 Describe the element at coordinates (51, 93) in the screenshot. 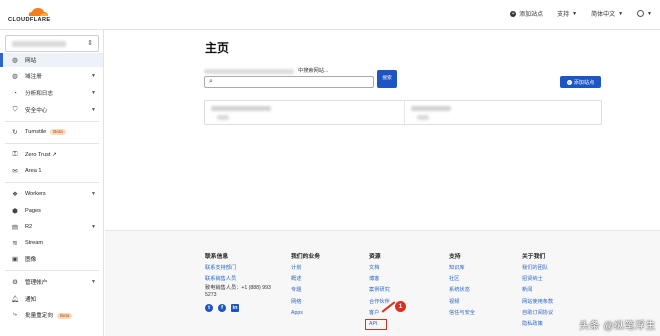

I see `sidebar-item-analytics-logs: ◔ 分析和日志 ▼` at that location.